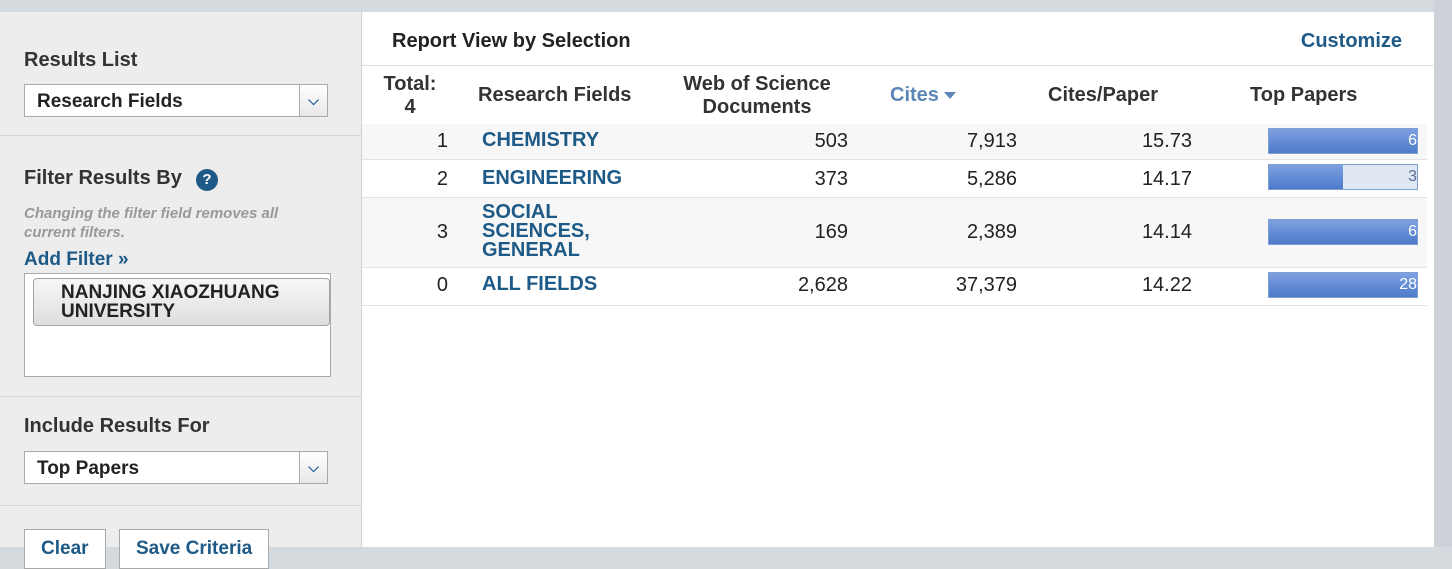  What do you see at coordinates (991, 179) in the screenshot?
I see `row-cites: 5,286` at bounding box center [991, 179].